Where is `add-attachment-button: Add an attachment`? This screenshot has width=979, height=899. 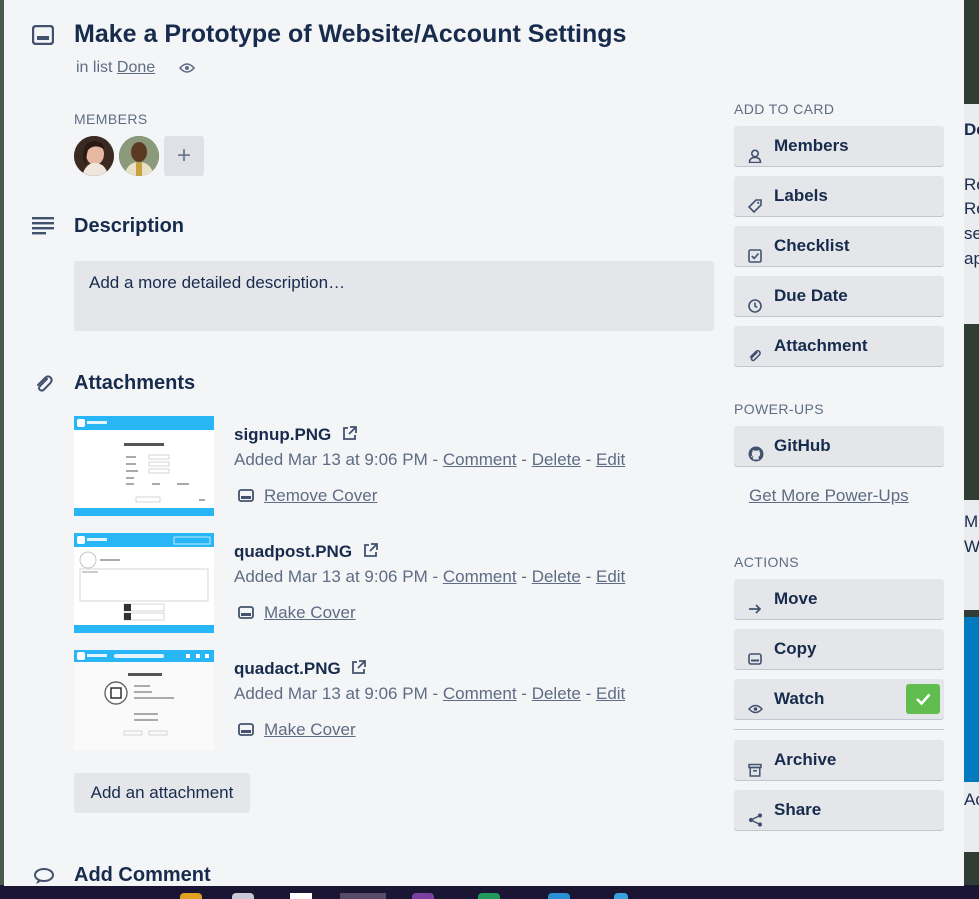
add-attachment-button: Add an attachment is located at coordinates (162, 793).